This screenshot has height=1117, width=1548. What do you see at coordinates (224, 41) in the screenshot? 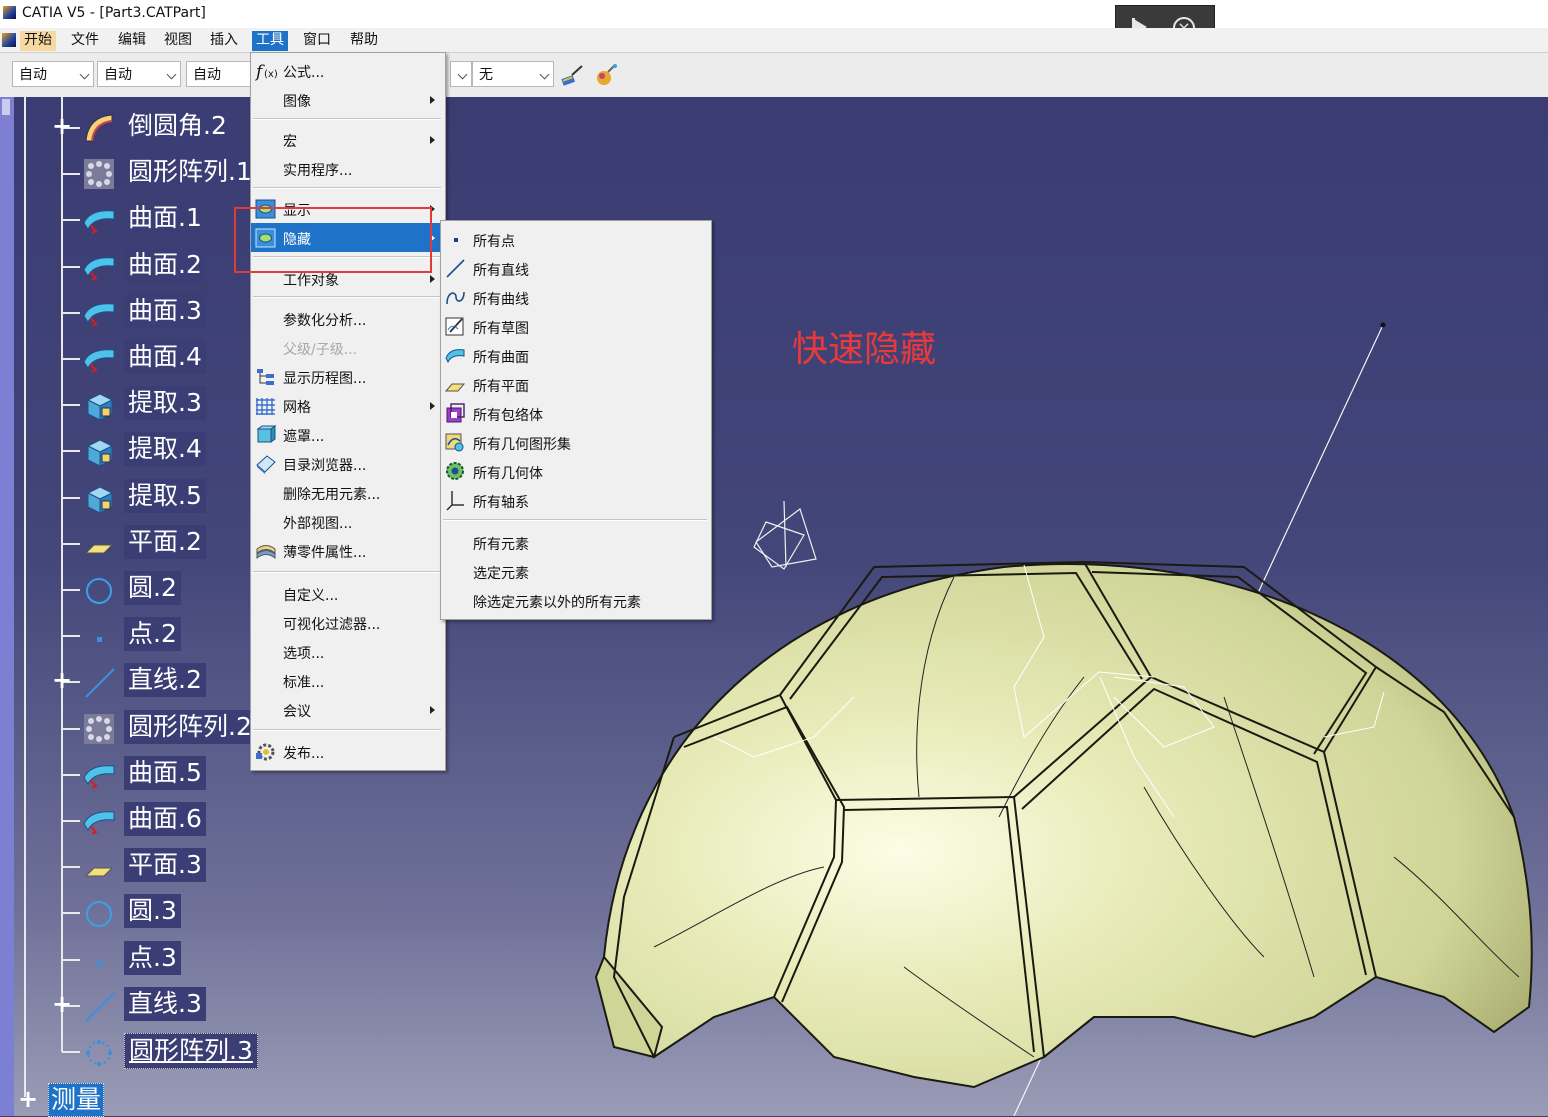
I see `menu-insert: 插入` at bounding box center [224, 41].